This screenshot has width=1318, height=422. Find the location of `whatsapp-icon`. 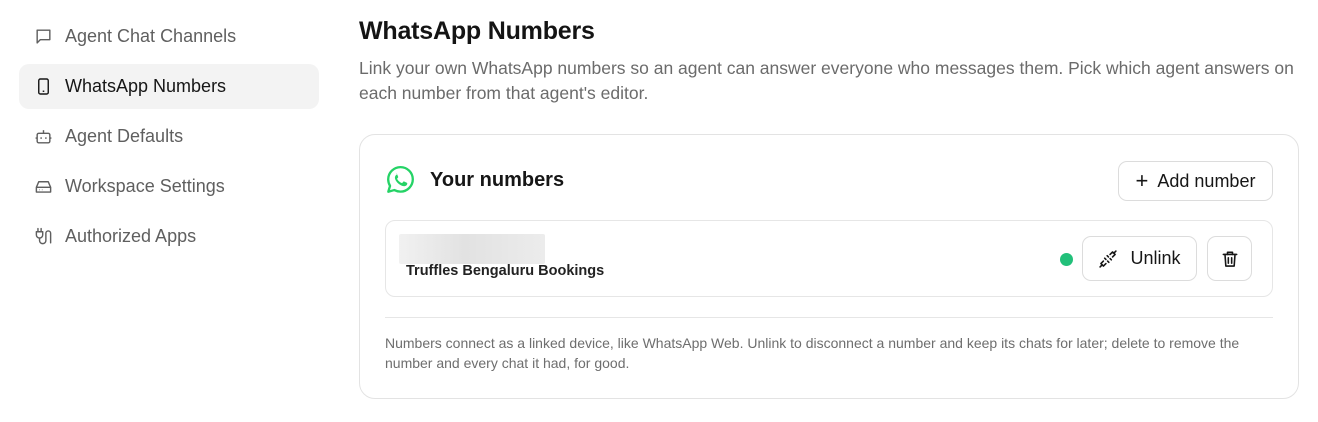

whatsapp-icon is located at coordinates (400, 179).